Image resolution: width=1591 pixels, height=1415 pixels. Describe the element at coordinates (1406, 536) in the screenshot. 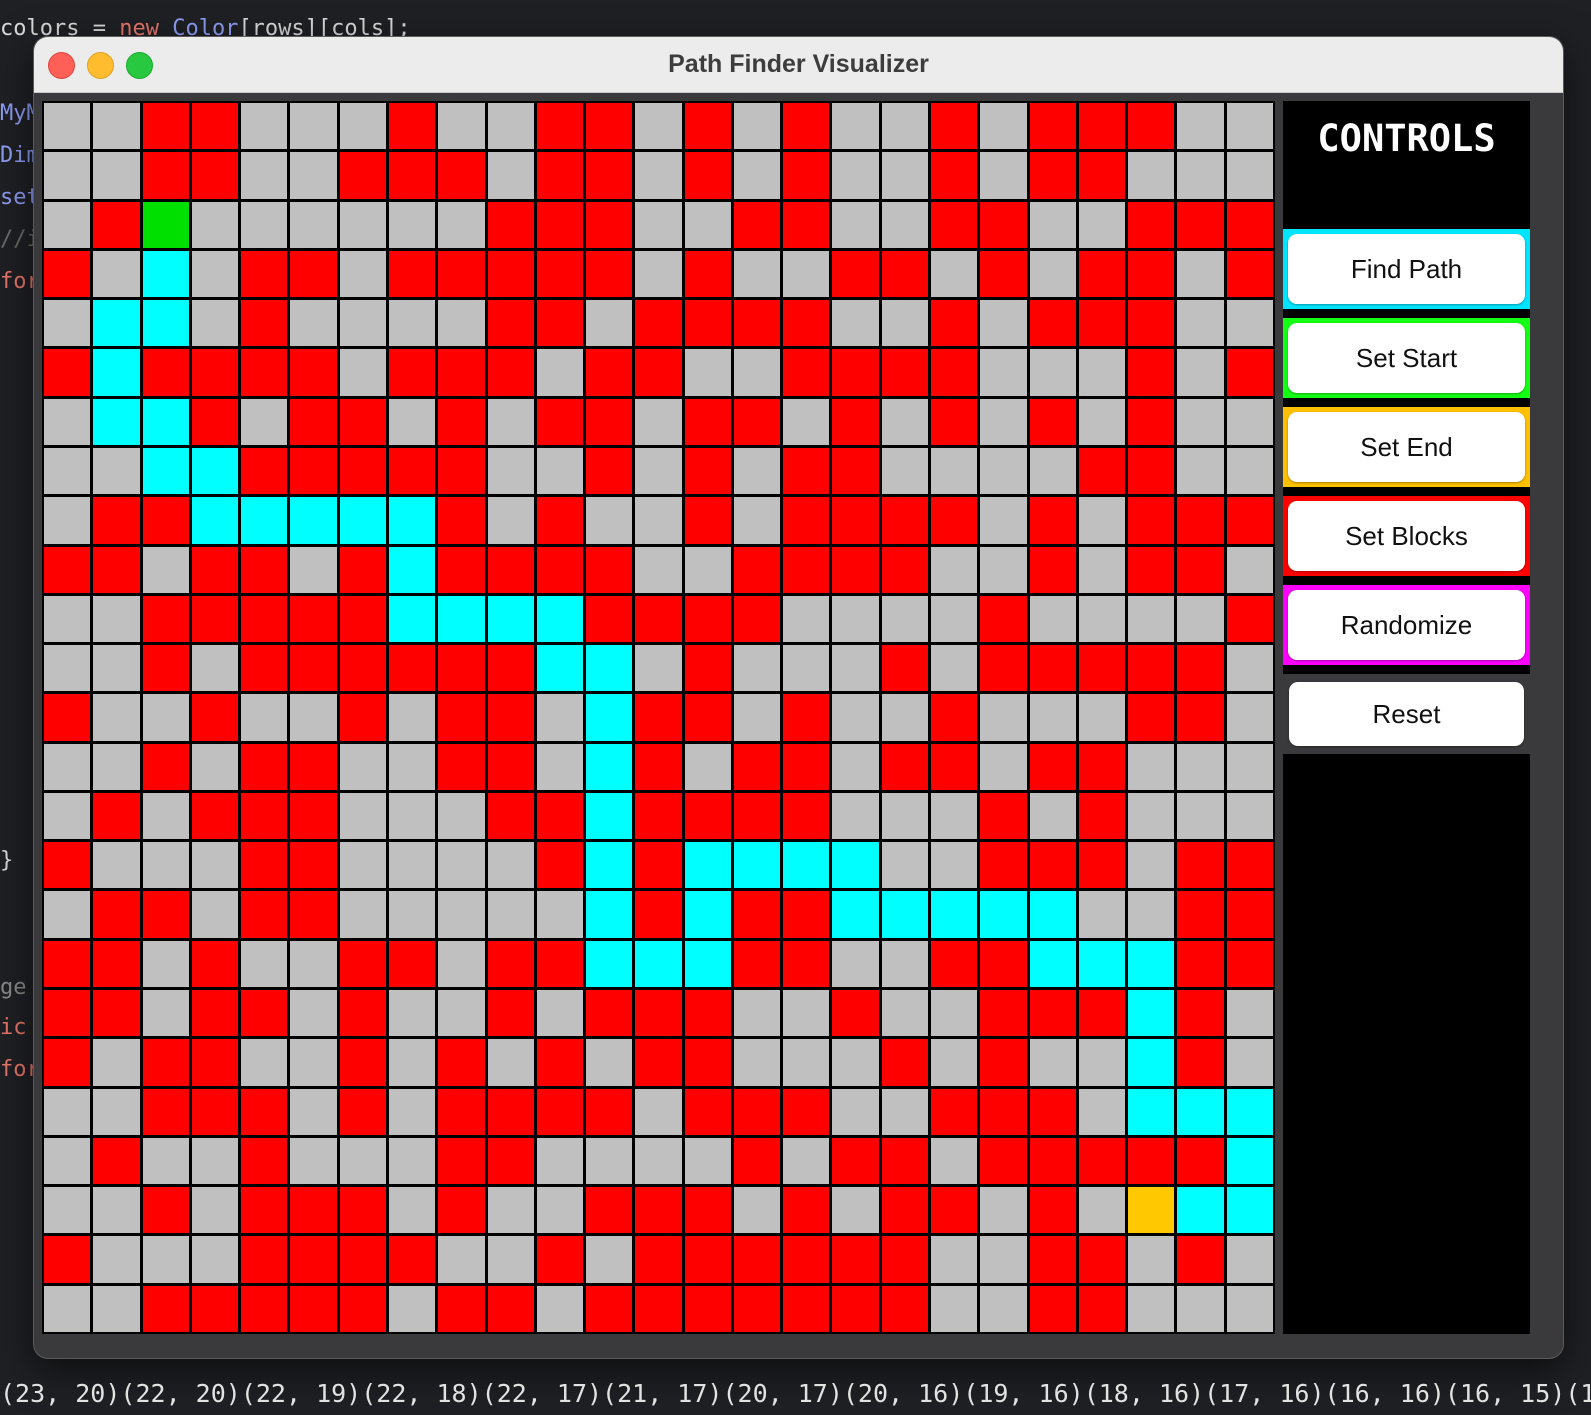

I see `set-blocks-button: Set Blocks` at that location.